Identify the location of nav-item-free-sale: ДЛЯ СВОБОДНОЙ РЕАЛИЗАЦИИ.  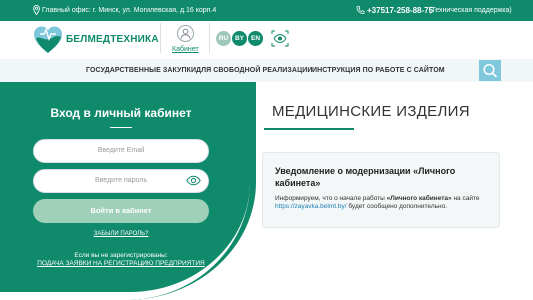
(254, 70).